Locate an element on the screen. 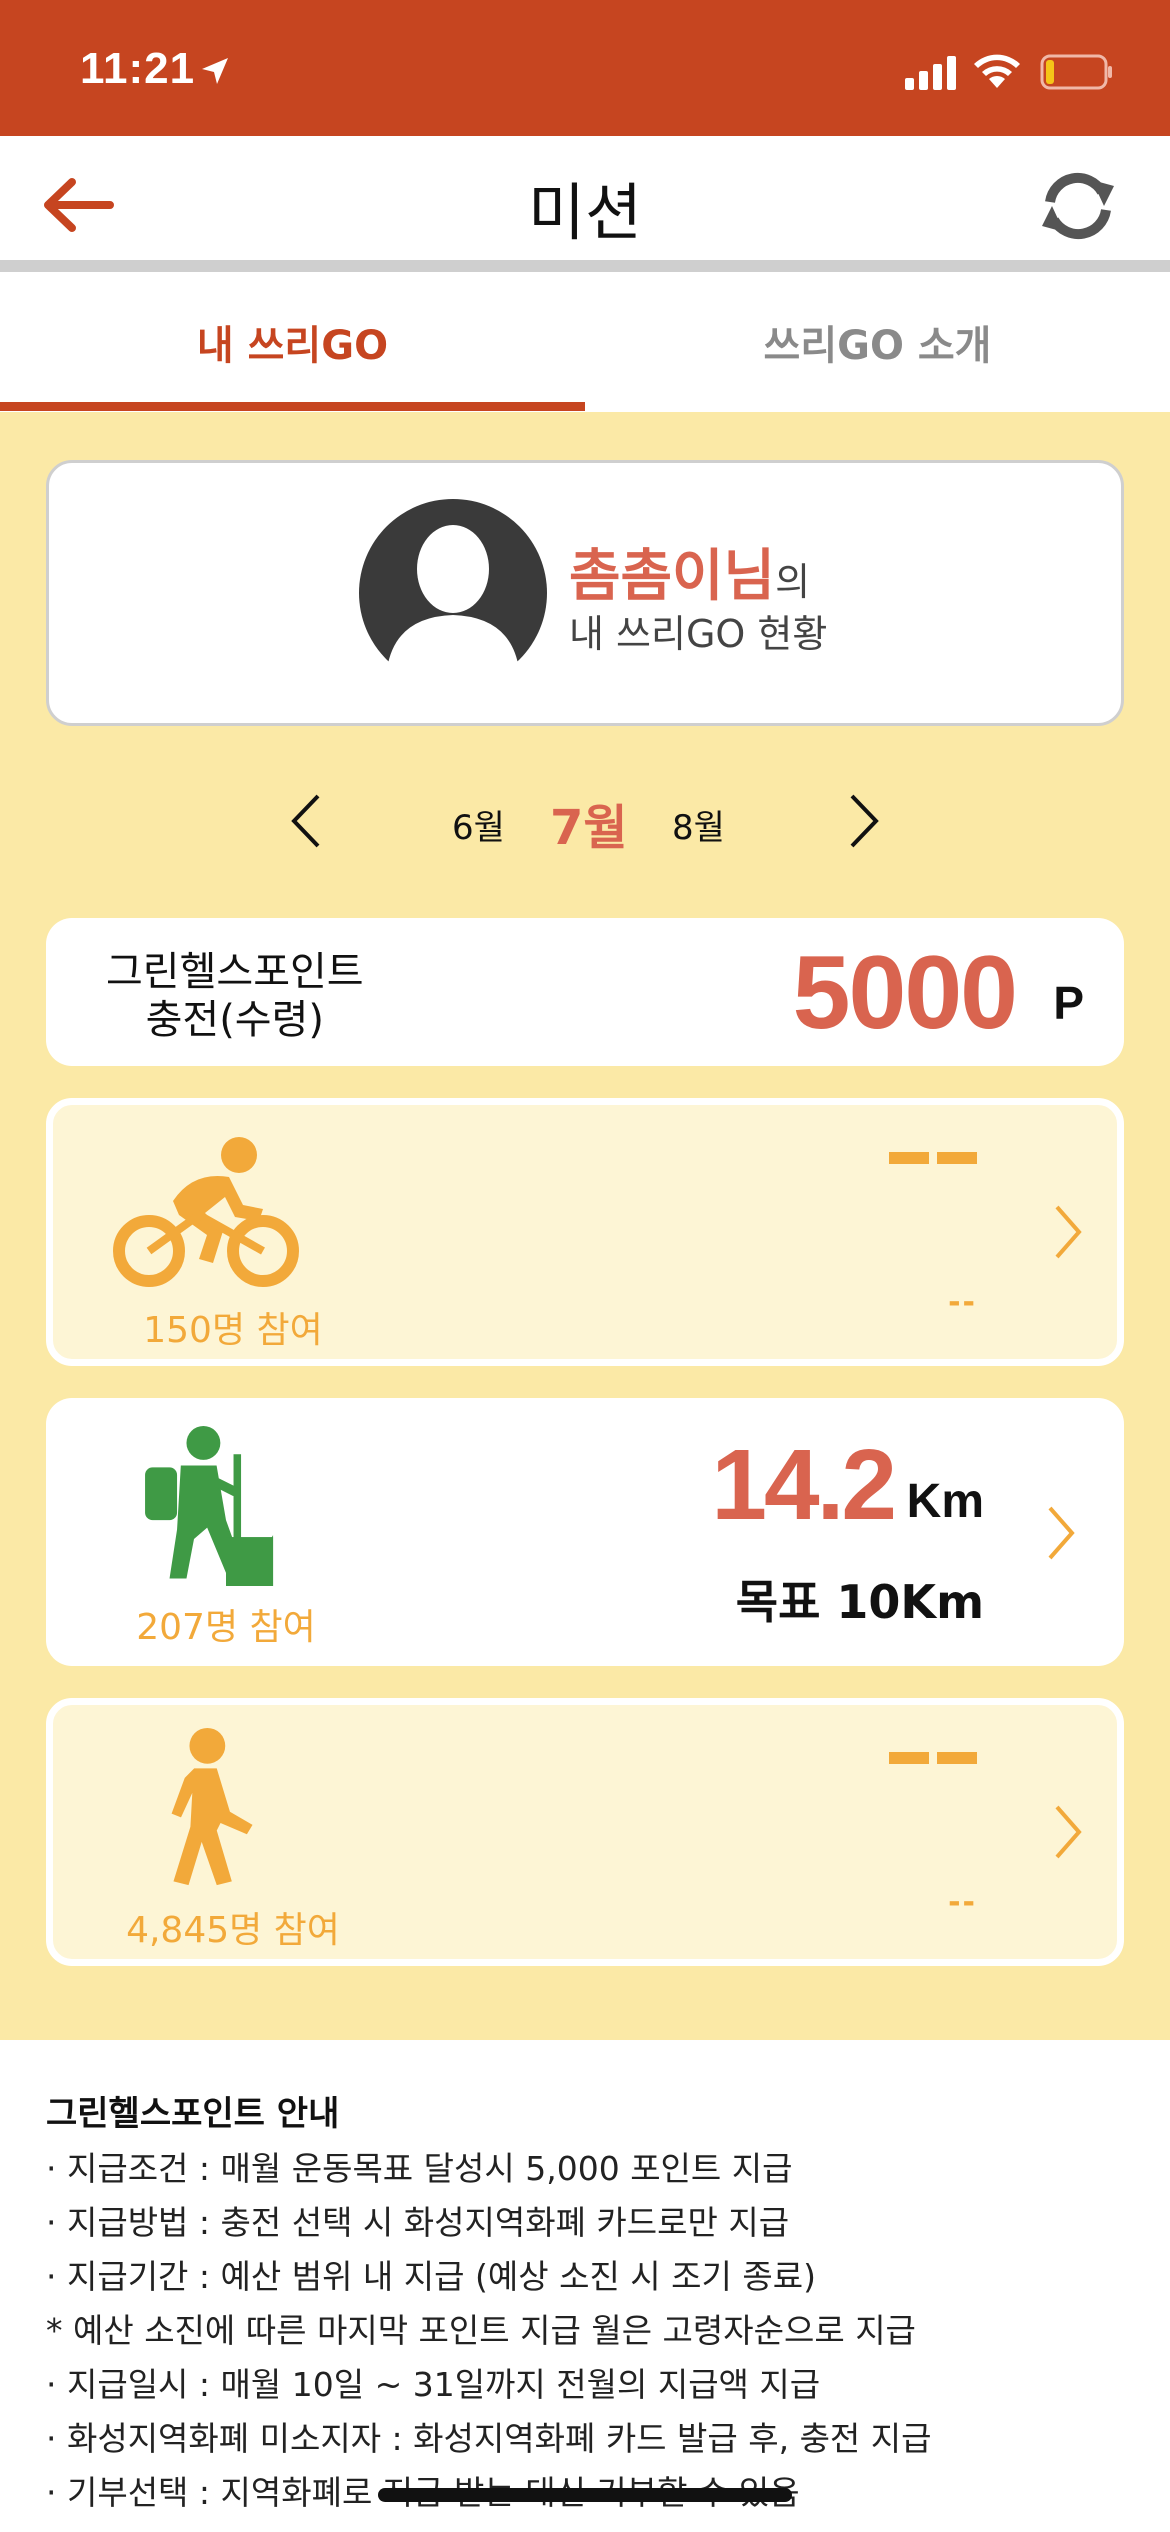 Image resolution: width=1170 pixels, height=2532 pixels. previous-month-chevron-icon is located at coordinates (305, 821).